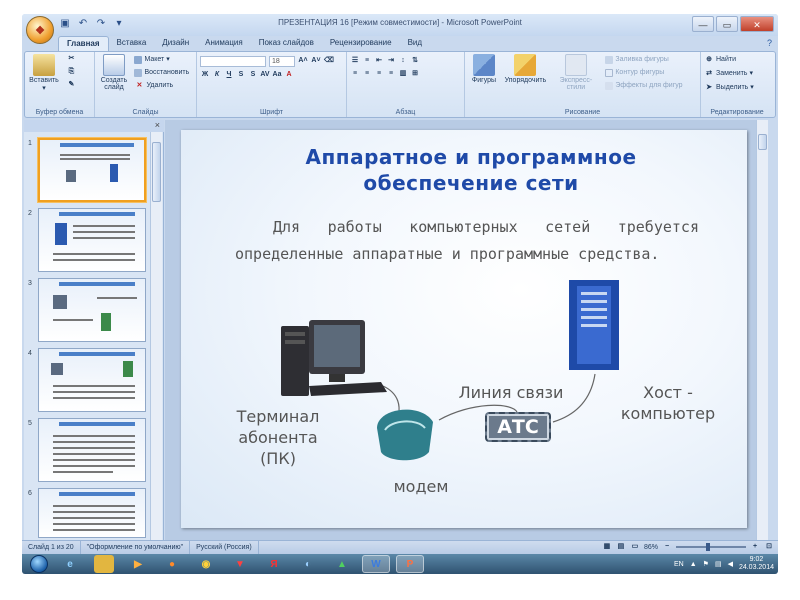 This screenshot has height=600, width=800. I want to click on close-button: ✕, so click(757, 24).